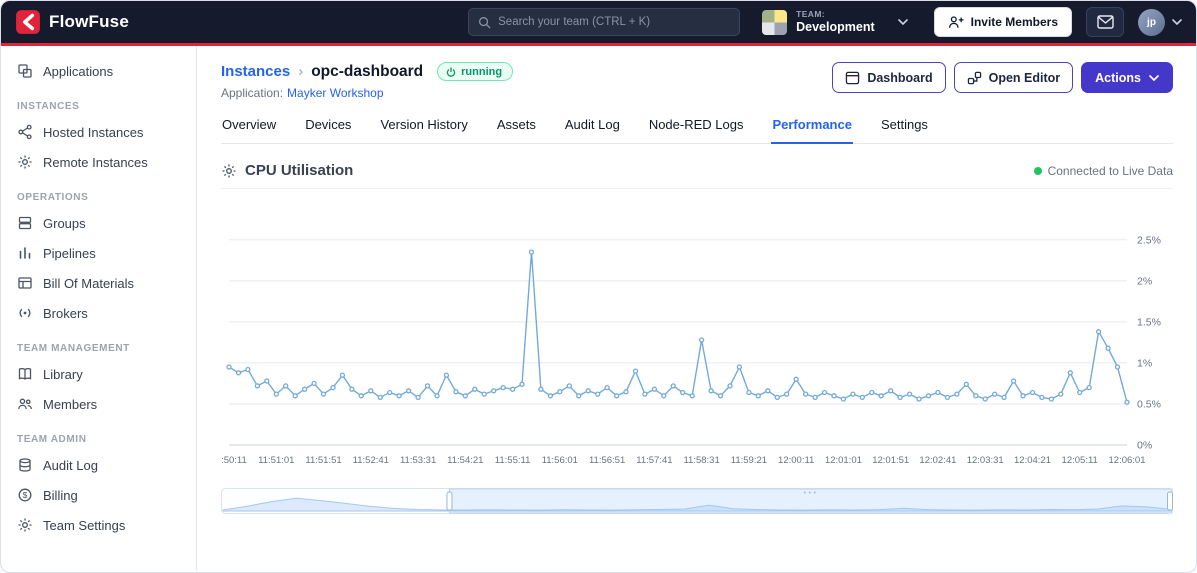 This screenshot has height=573, width=1197. Describe the element at coordinates (614, 22) in the screenshot. I see `search-input` at that location.